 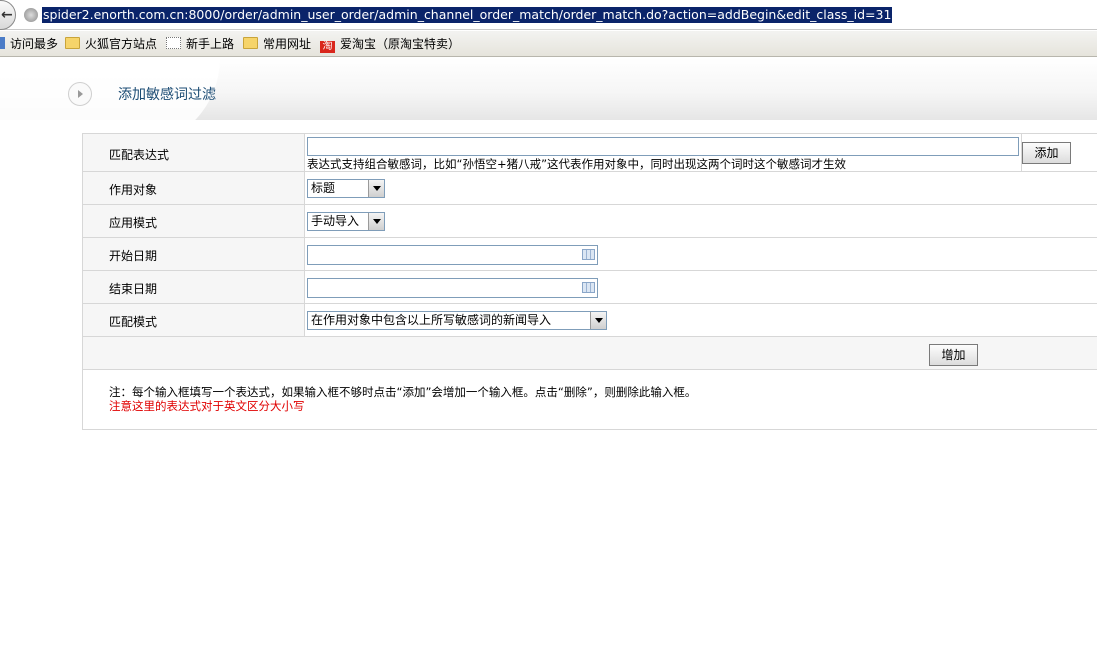 I want to click on bookmark-label: 火狐官方站点, so click(x=121, y=44).